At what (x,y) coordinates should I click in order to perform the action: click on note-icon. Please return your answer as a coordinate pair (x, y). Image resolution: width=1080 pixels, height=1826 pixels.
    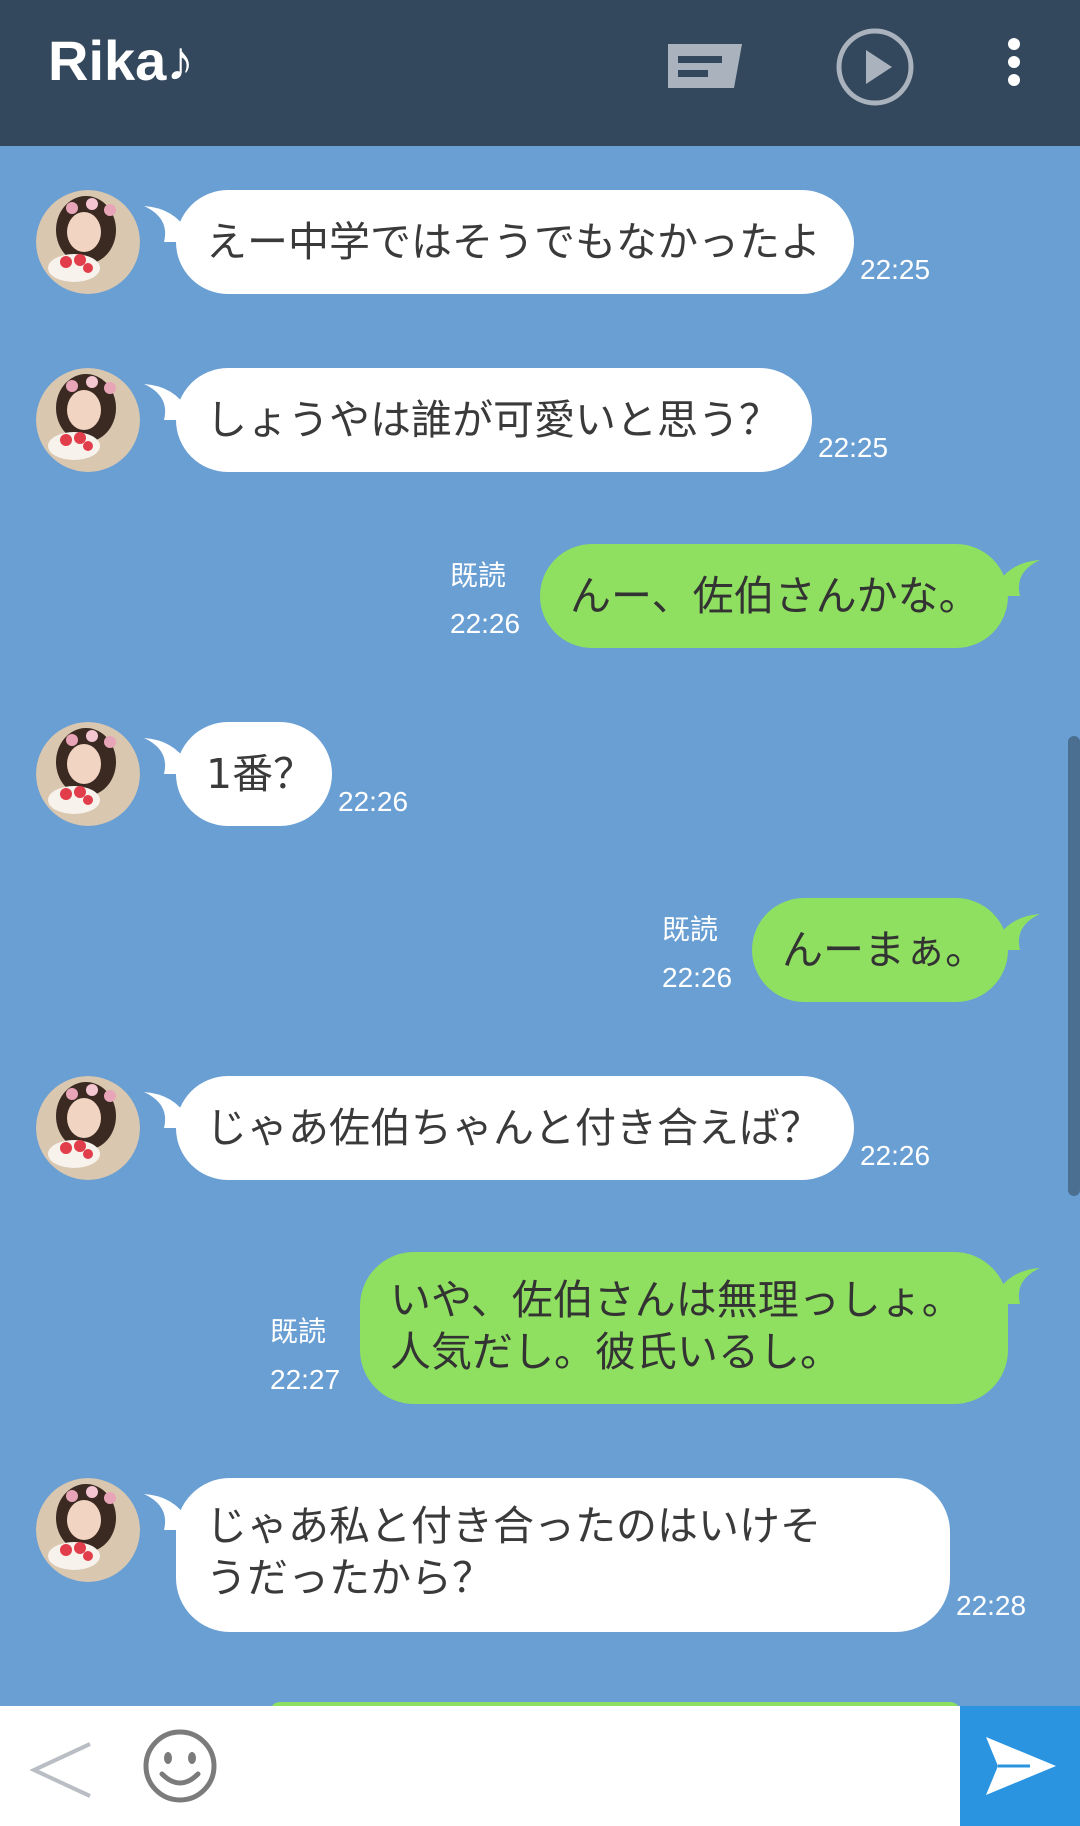
    Looking at the image, I should click on (705, 67).